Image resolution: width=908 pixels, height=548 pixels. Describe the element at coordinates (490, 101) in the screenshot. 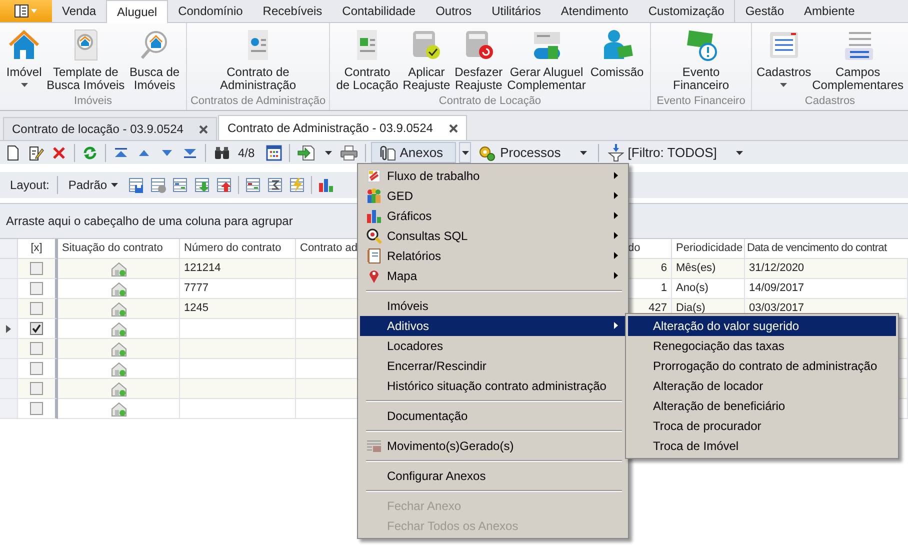

I see `group-title: Contrato de Locação` at that location.